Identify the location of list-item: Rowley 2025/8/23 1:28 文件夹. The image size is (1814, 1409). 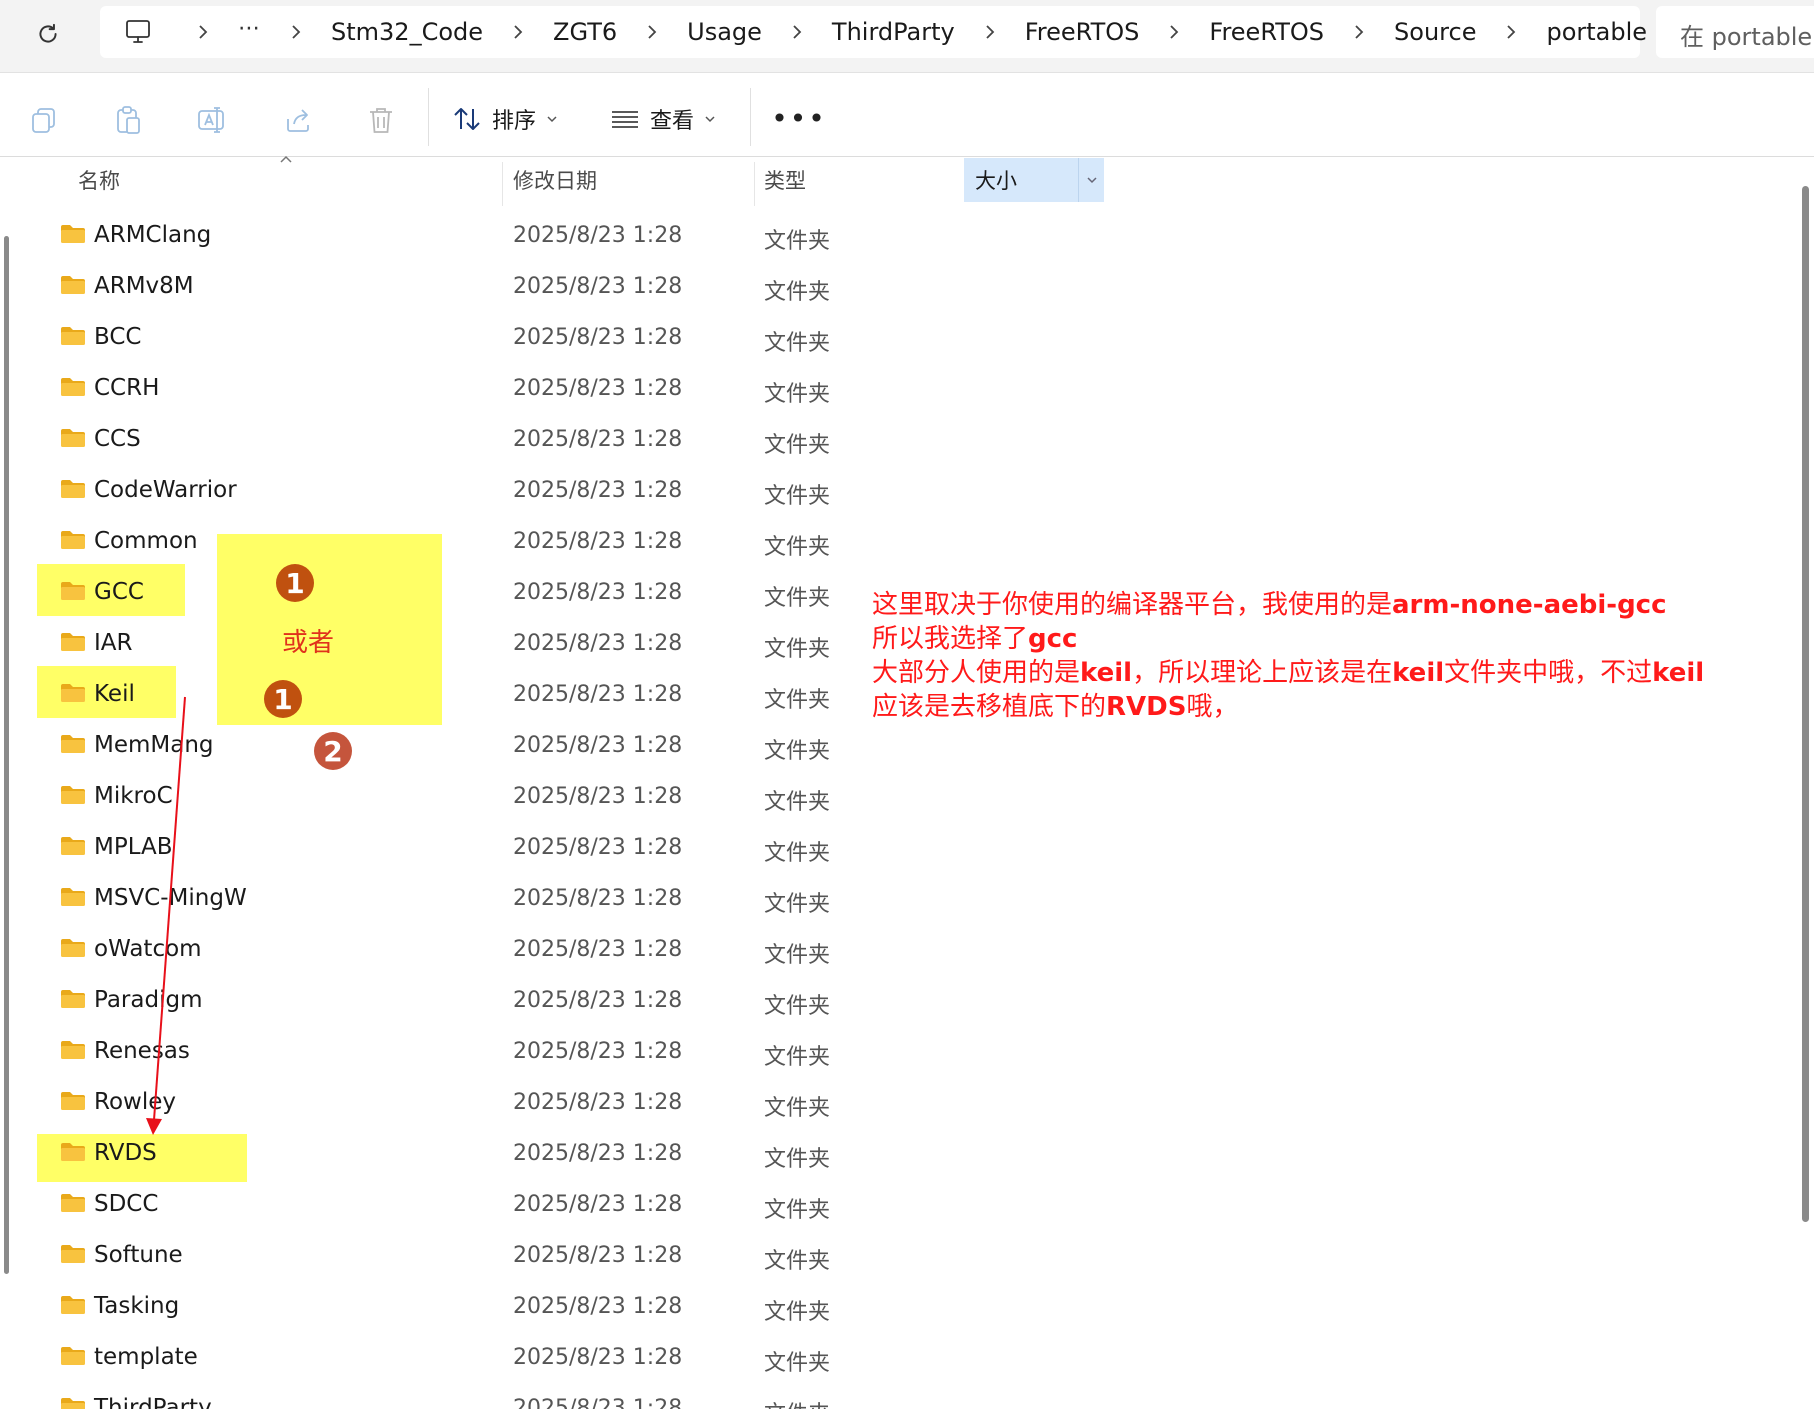
(500, 1102).